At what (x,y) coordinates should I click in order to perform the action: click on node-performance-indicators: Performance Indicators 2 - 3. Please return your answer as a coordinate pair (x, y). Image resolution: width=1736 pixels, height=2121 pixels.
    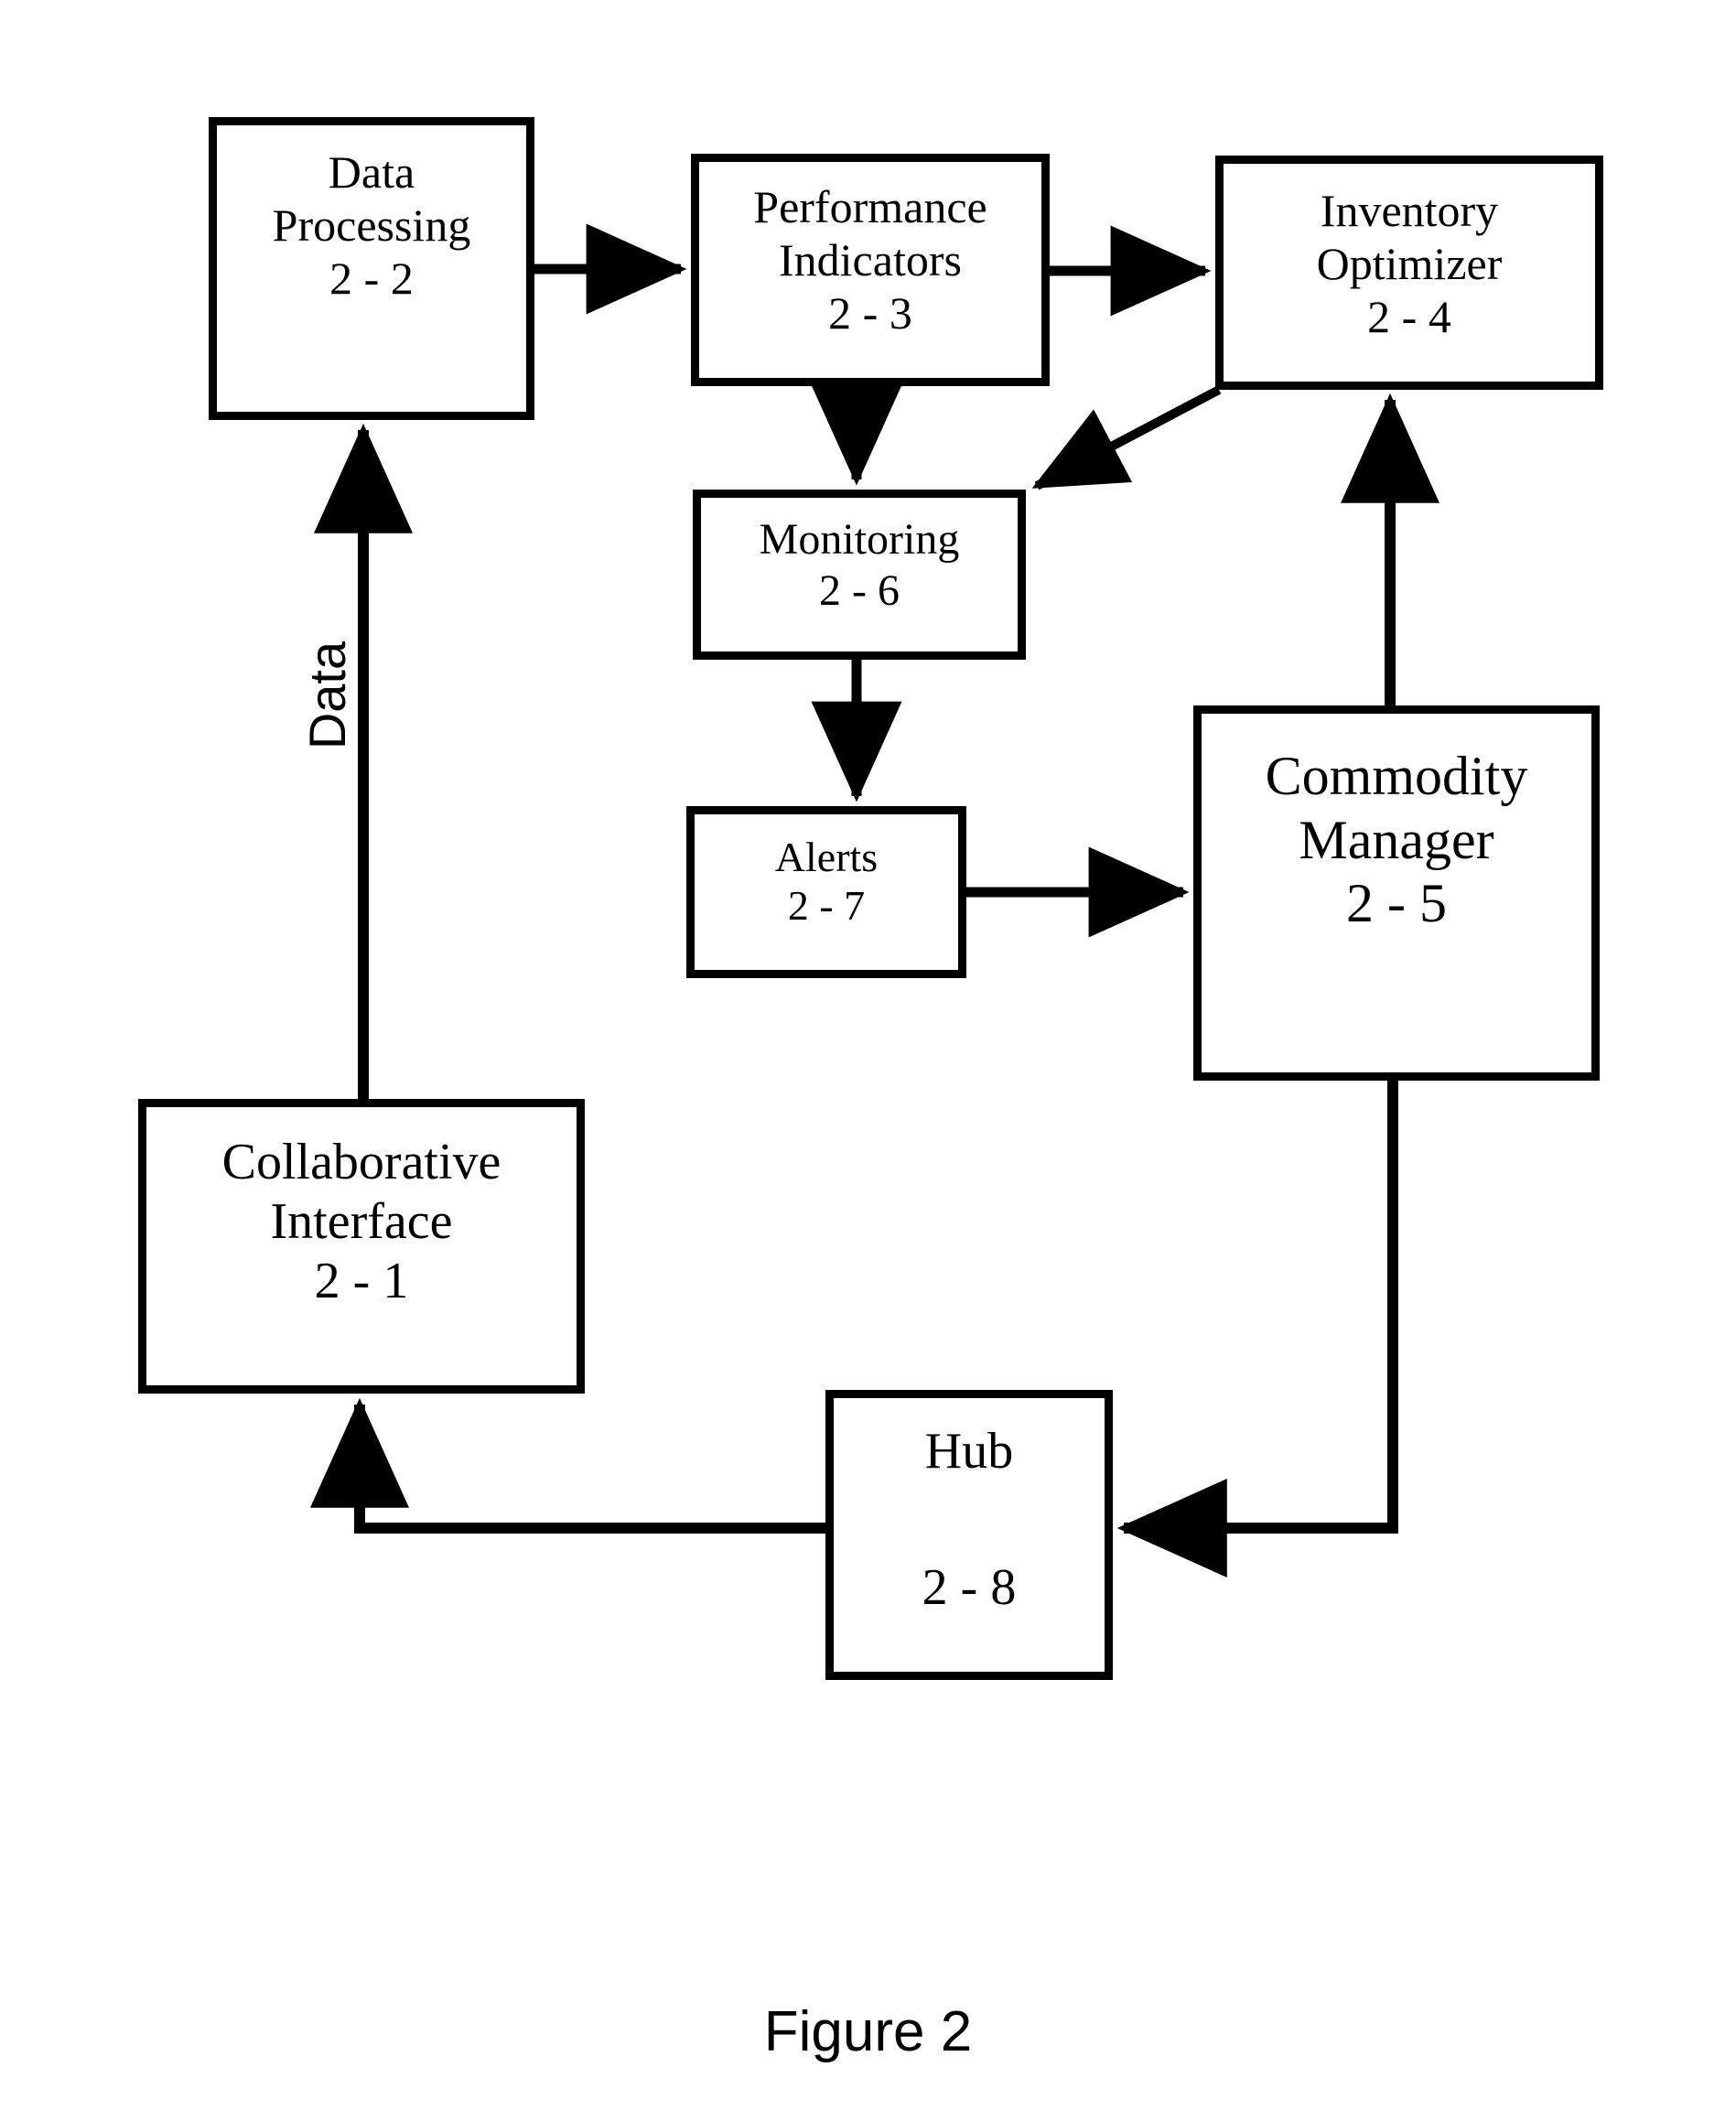
    Looking at the image, I should click on (871, 270).